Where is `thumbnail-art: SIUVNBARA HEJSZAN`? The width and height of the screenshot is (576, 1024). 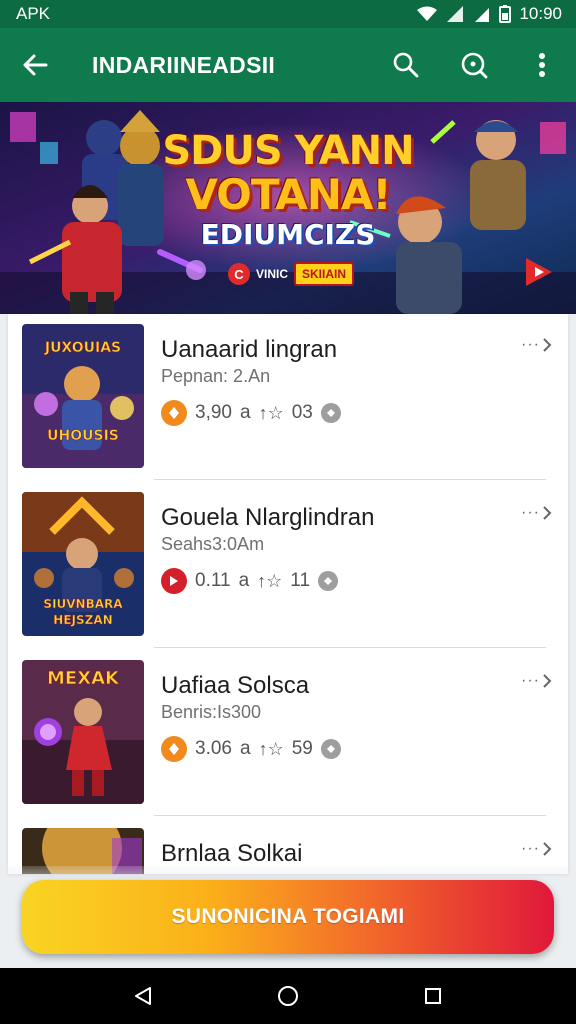
thumbnail-art: SIUVNBARA HEJSZAN is located at coordinates (83, 564).